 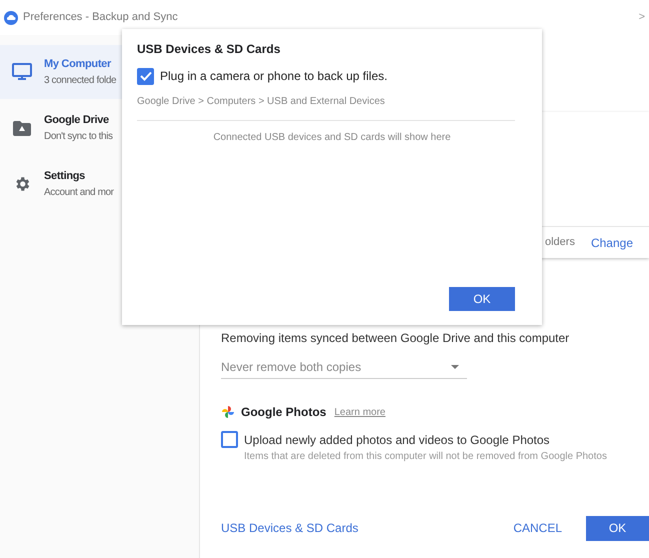 What do you see at coordinates (65, 176) in the screenshot?
I see `sidebar-item-title: Settings` at bounding box center [65, 176].